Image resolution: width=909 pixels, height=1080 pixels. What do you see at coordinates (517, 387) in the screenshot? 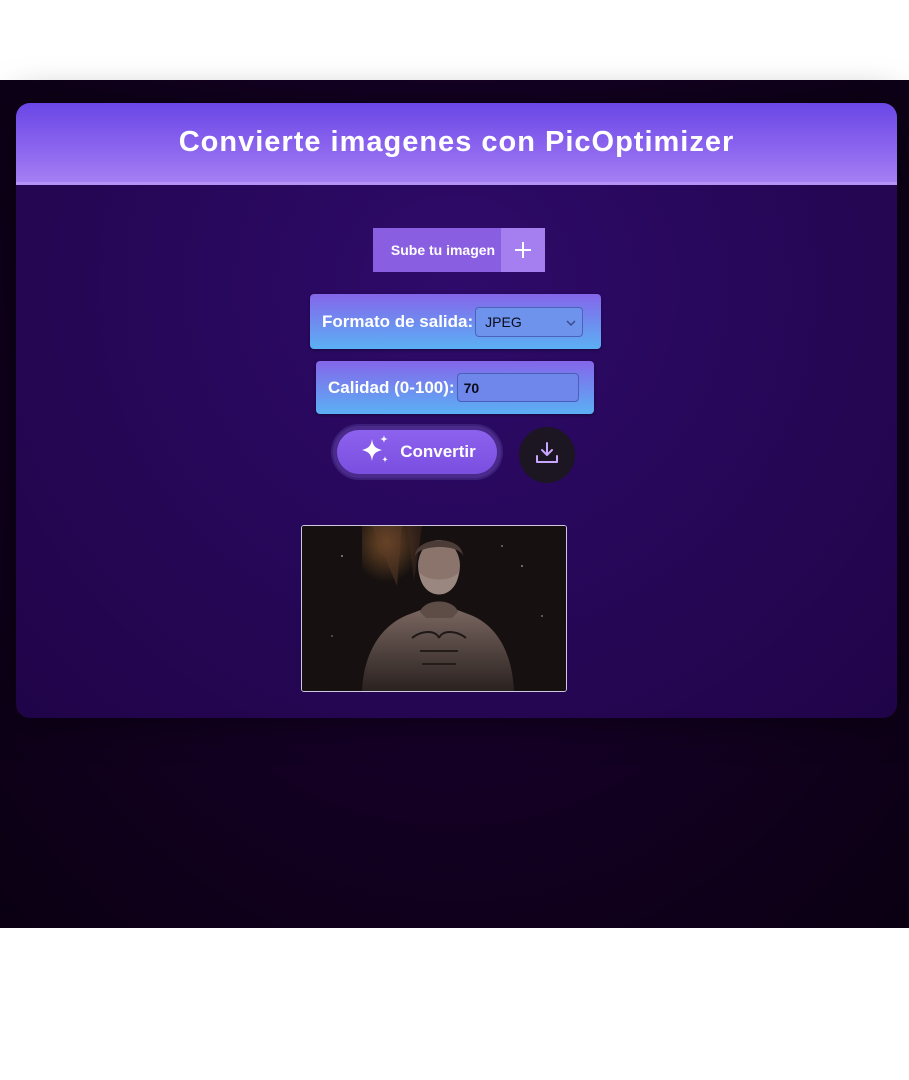
I see `quality-input` at bounding box center [517, 387].